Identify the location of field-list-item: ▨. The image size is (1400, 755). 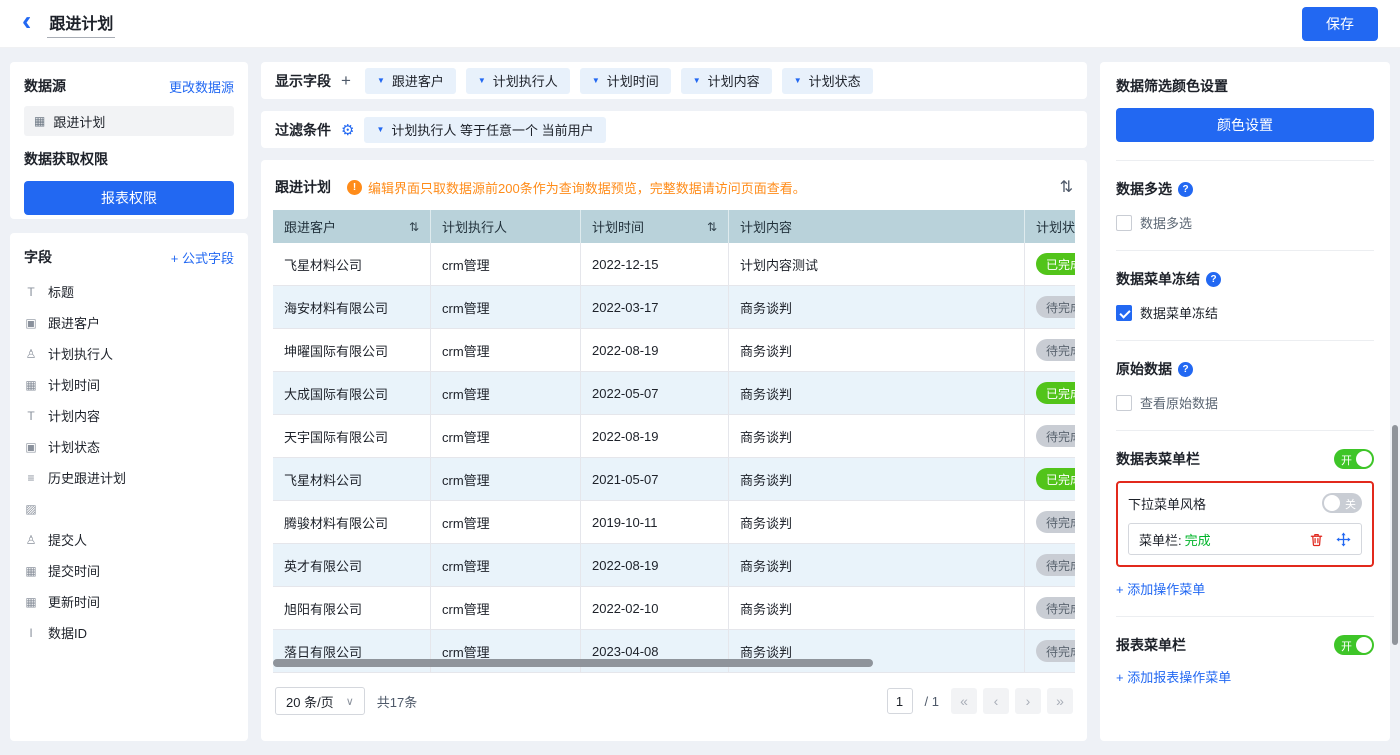
(129, 508).